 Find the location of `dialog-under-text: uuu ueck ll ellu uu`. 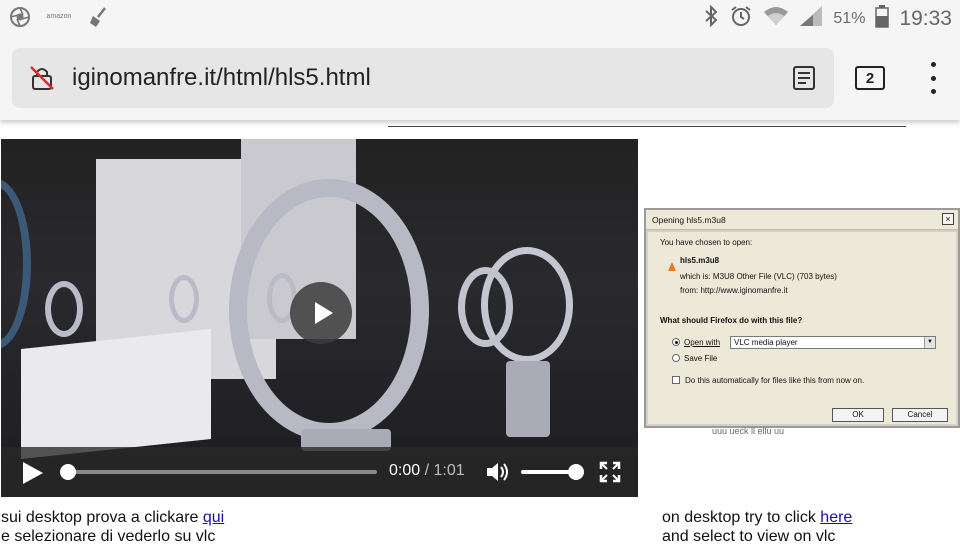

dialog-under-text: uuu ueck ll ellu uu is located at coordinates (748, 431).